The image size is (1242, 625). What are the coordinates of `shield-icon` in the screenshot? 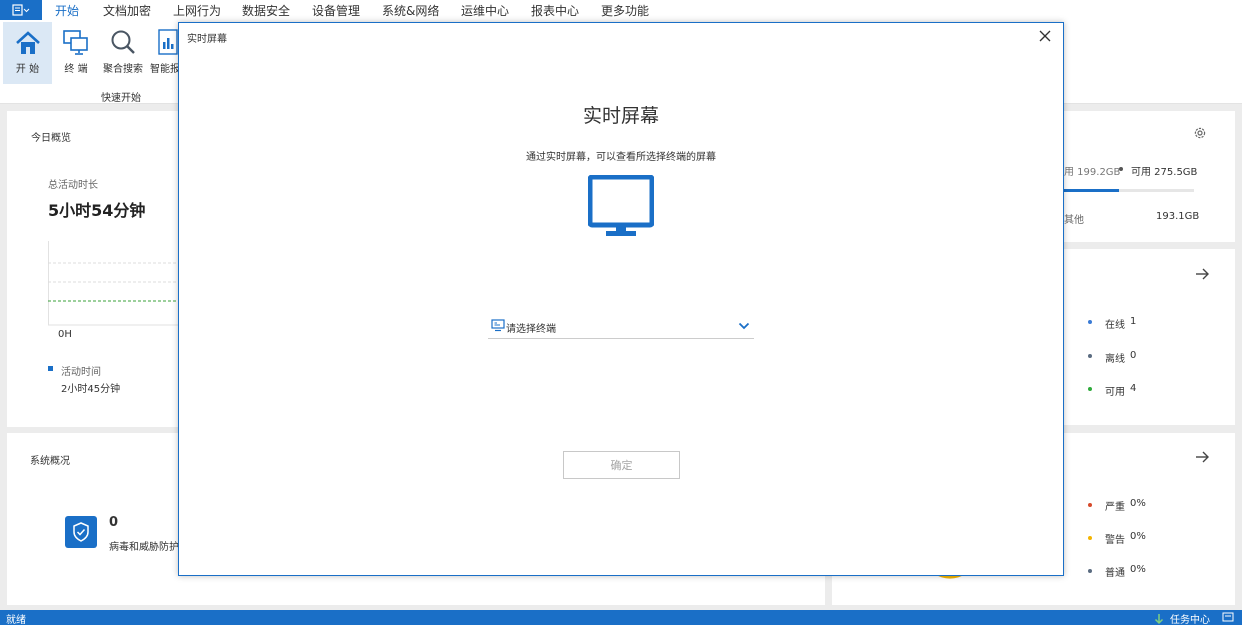 It's located at (81, 532).